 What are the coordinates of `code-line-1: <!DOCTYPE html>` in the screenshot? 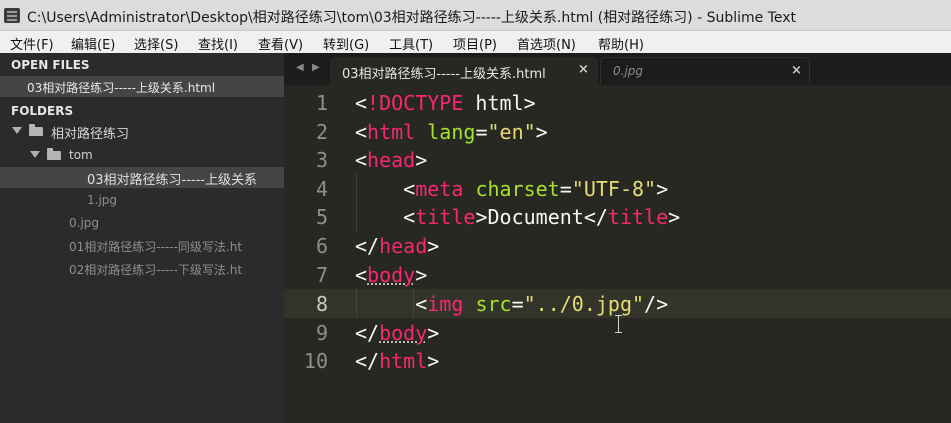 It's located at (445, 103).